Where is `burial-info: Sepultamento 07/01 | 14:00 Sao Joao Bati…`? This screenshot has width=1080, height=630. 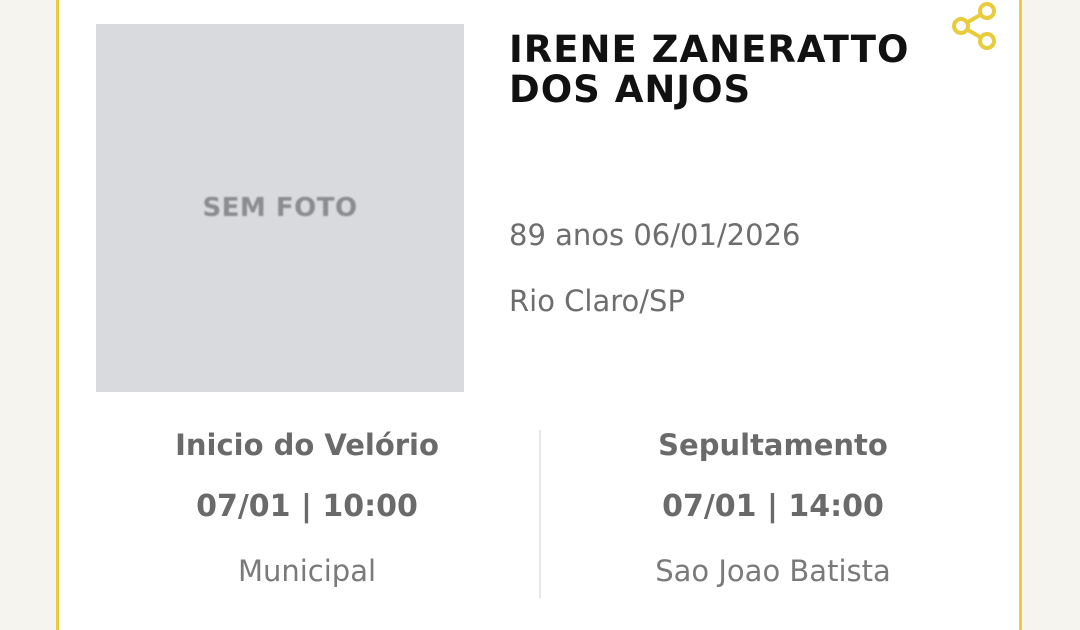 burial-info: Sepultamento 07/01 | 14:00 Sao Joao Bati… is located at coordinates (773, 508).